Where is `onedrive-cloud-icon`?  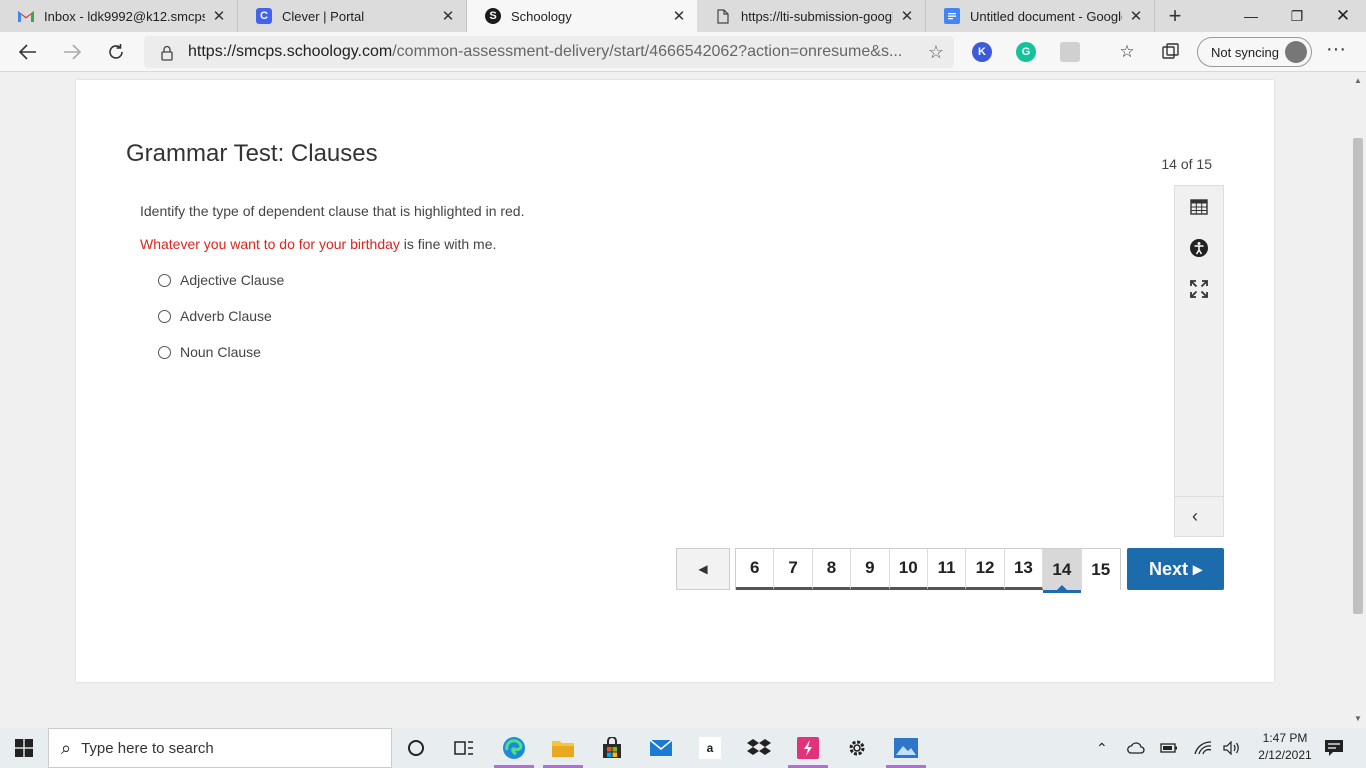 onedrive-cloud-icon is located at coordinates (1136, 748).